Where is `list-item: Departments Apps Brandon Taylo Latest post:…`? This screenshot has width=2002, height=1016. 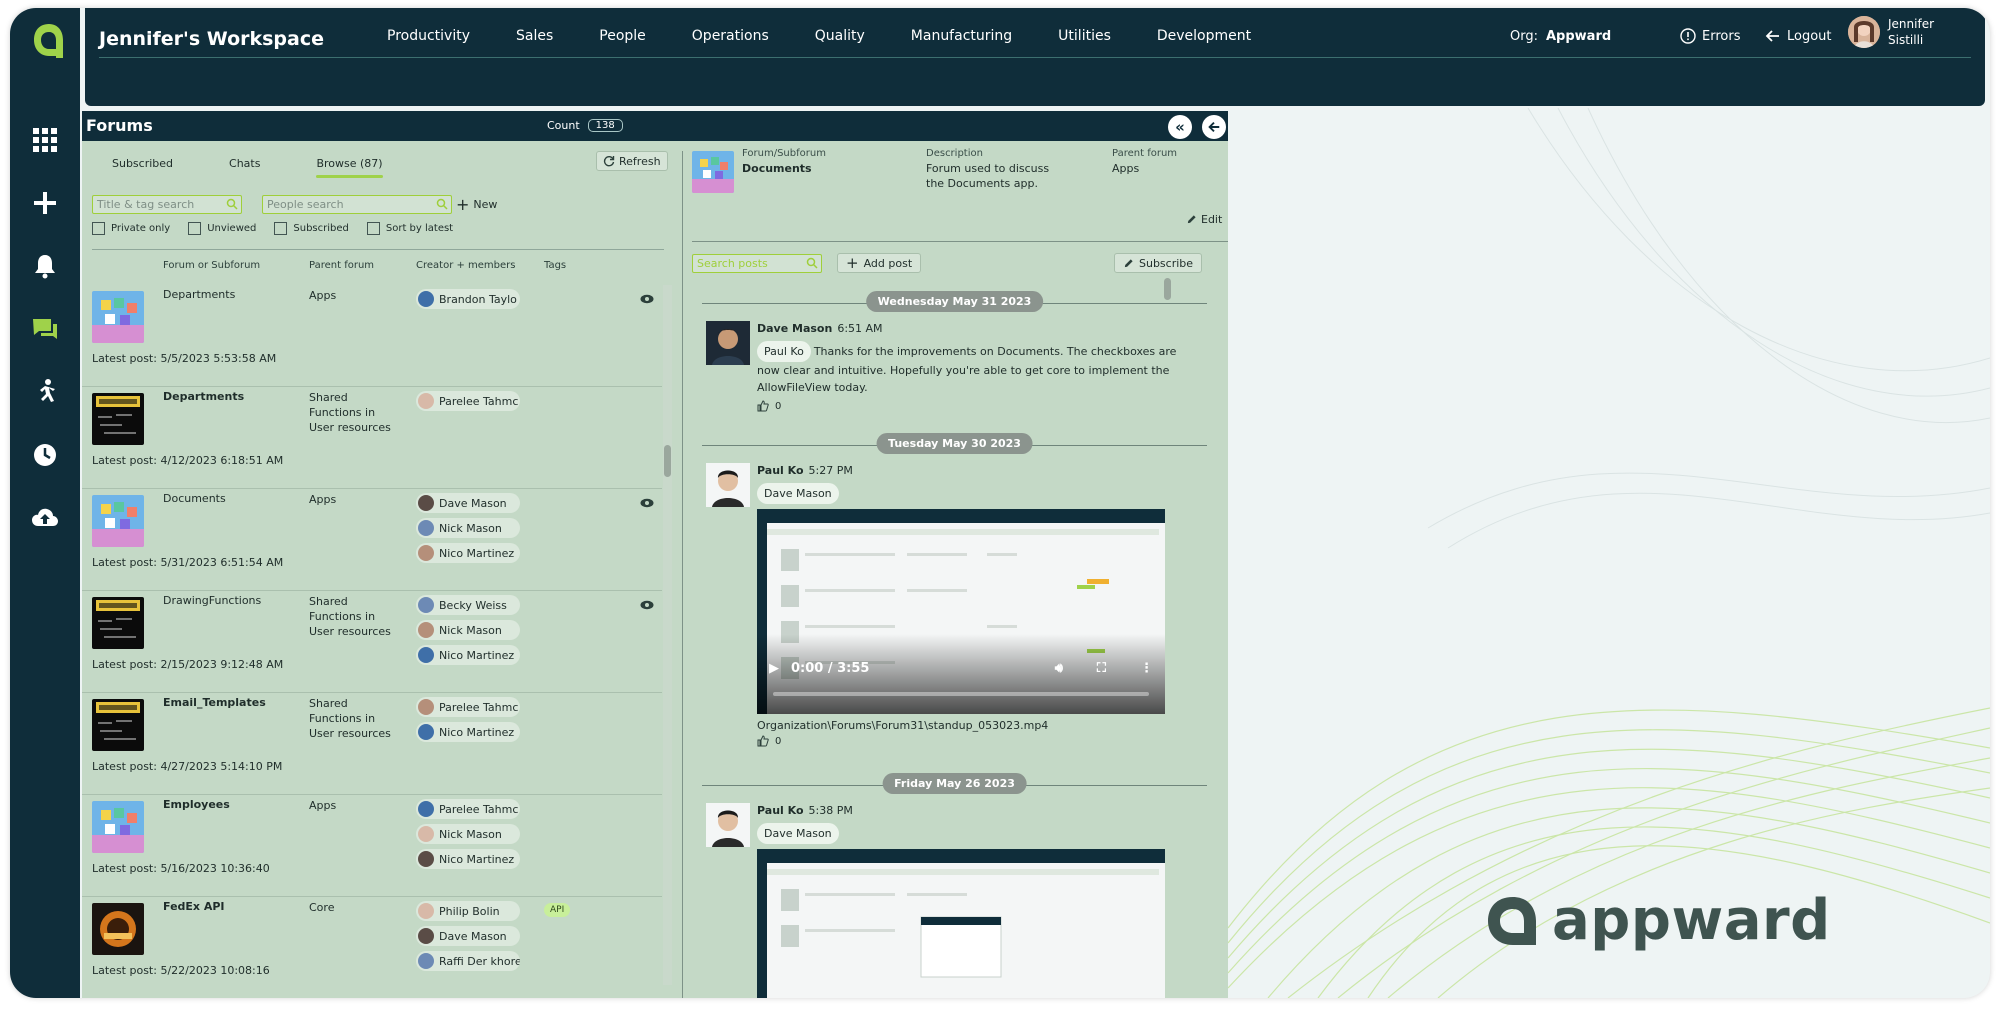
list-item: Departments Apps Brandon Taylo Latest post:… is located at coordinates (372, 336).